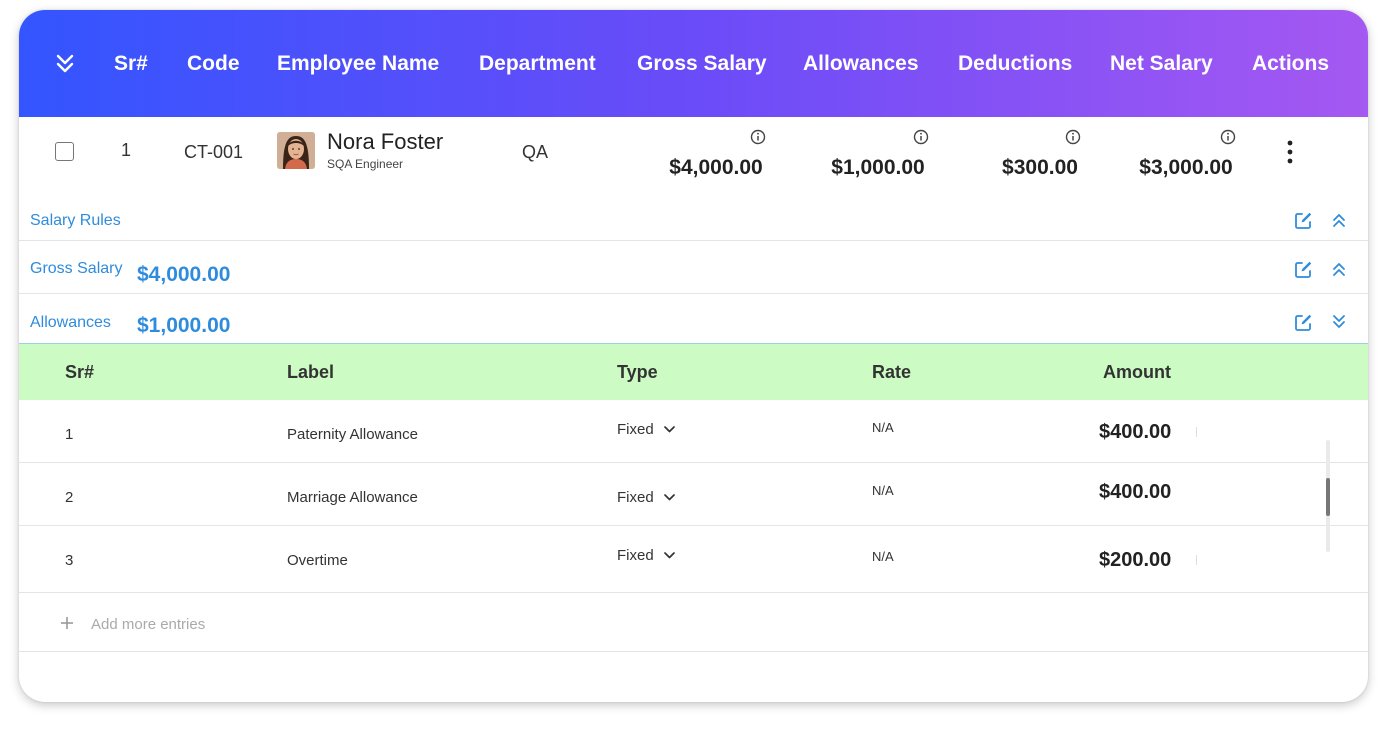 This screenshot has height=731, width=1388. I want to click on header-code: Code, so click(213, 63).